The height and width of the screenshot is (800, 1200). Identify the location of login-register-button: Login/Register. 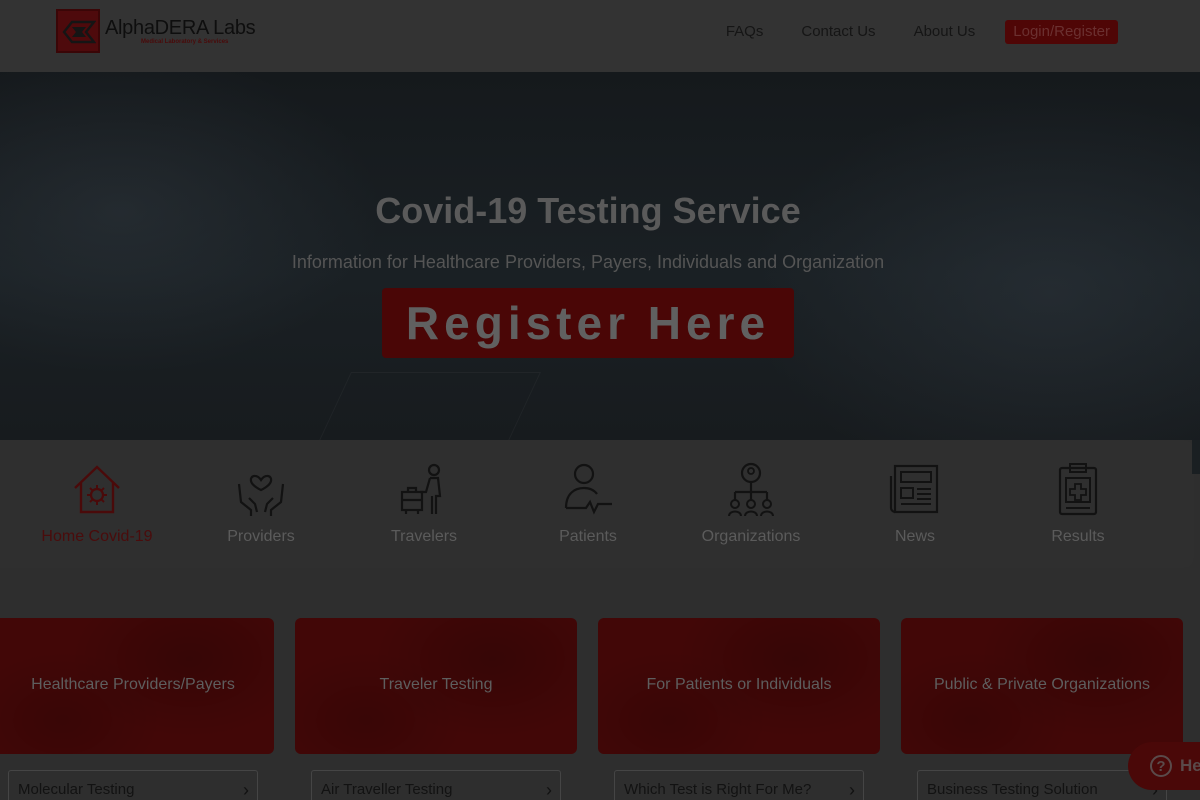
(1061, 32).